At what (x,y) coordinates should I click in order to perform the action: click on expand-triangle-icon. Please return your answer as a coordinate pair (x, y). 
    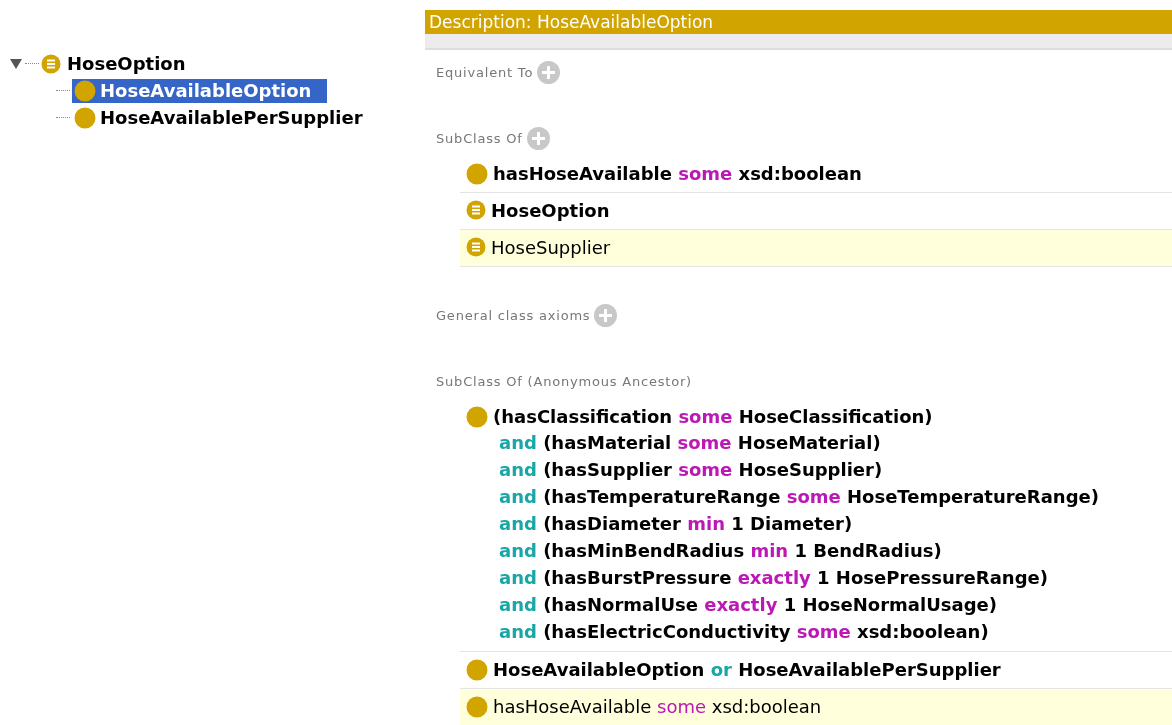
    Looking at the image, I should click on (16, 63).